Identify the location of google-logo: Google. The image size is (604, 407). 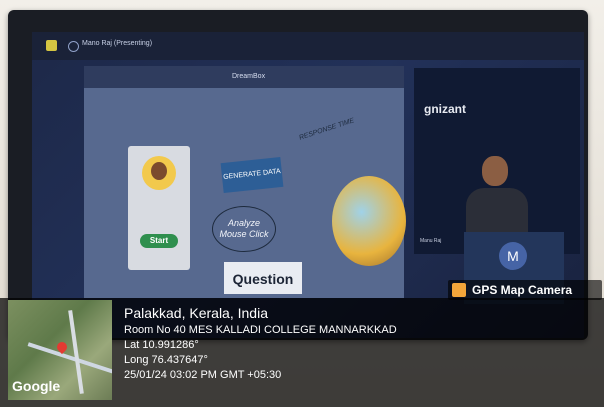
(36, 386).